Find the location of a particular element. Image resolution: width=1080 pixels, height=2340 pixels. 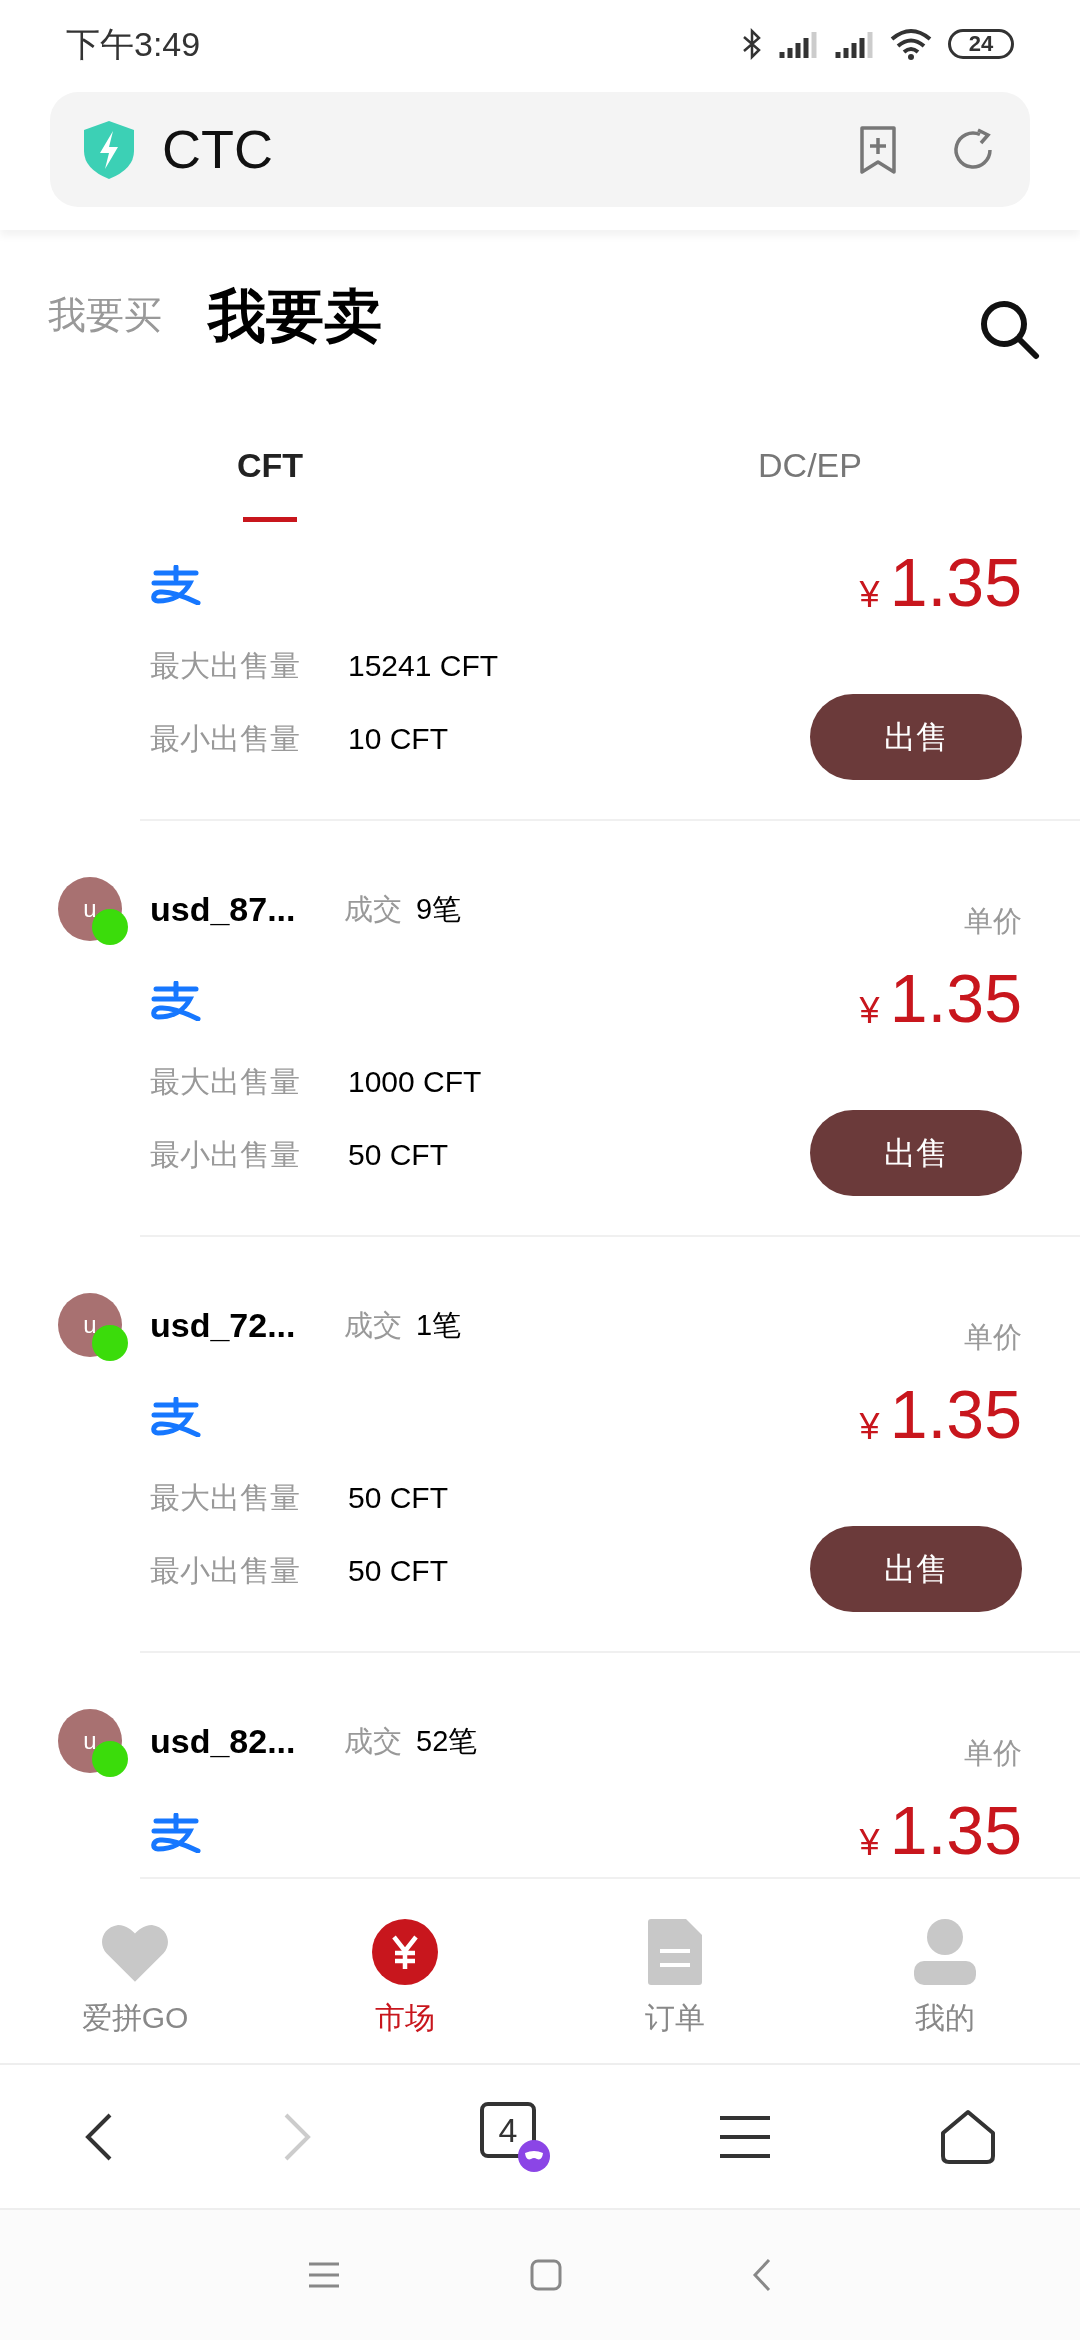

coin-tab: CFT is located at coordinates (270, 462).